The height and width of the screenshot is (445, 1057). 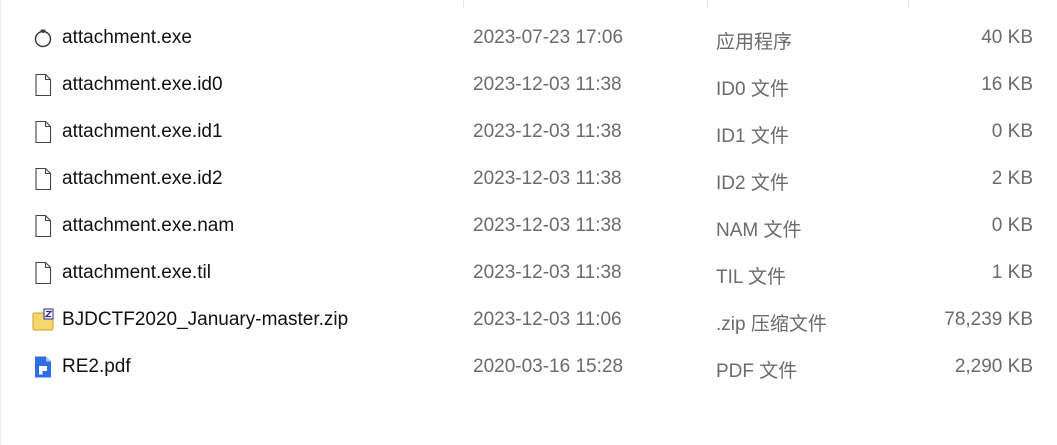 I want to click on pdf-icon, so click(x=43, y=367).